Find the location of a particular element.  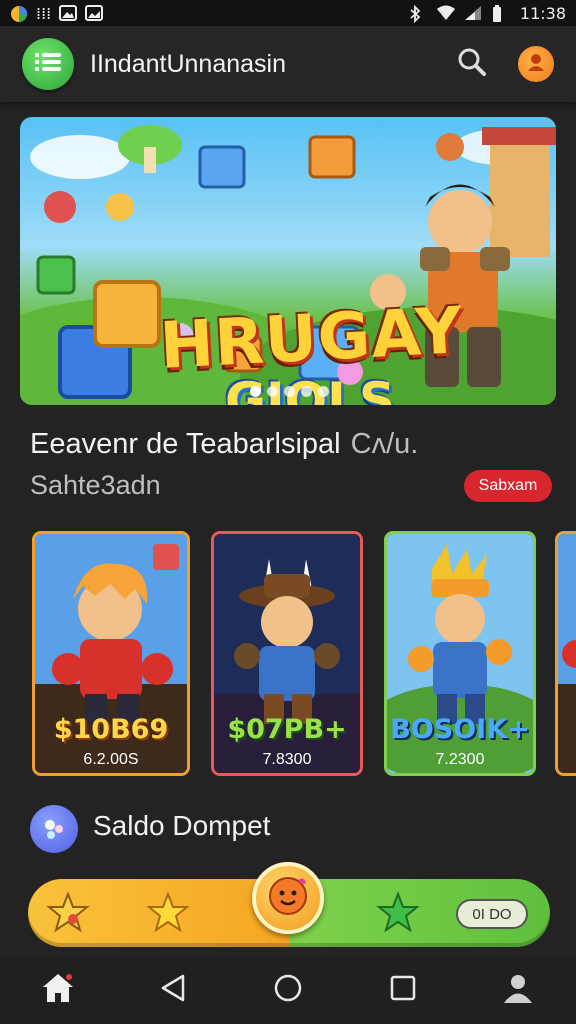

search-icon is located at coordinates (472, 64).